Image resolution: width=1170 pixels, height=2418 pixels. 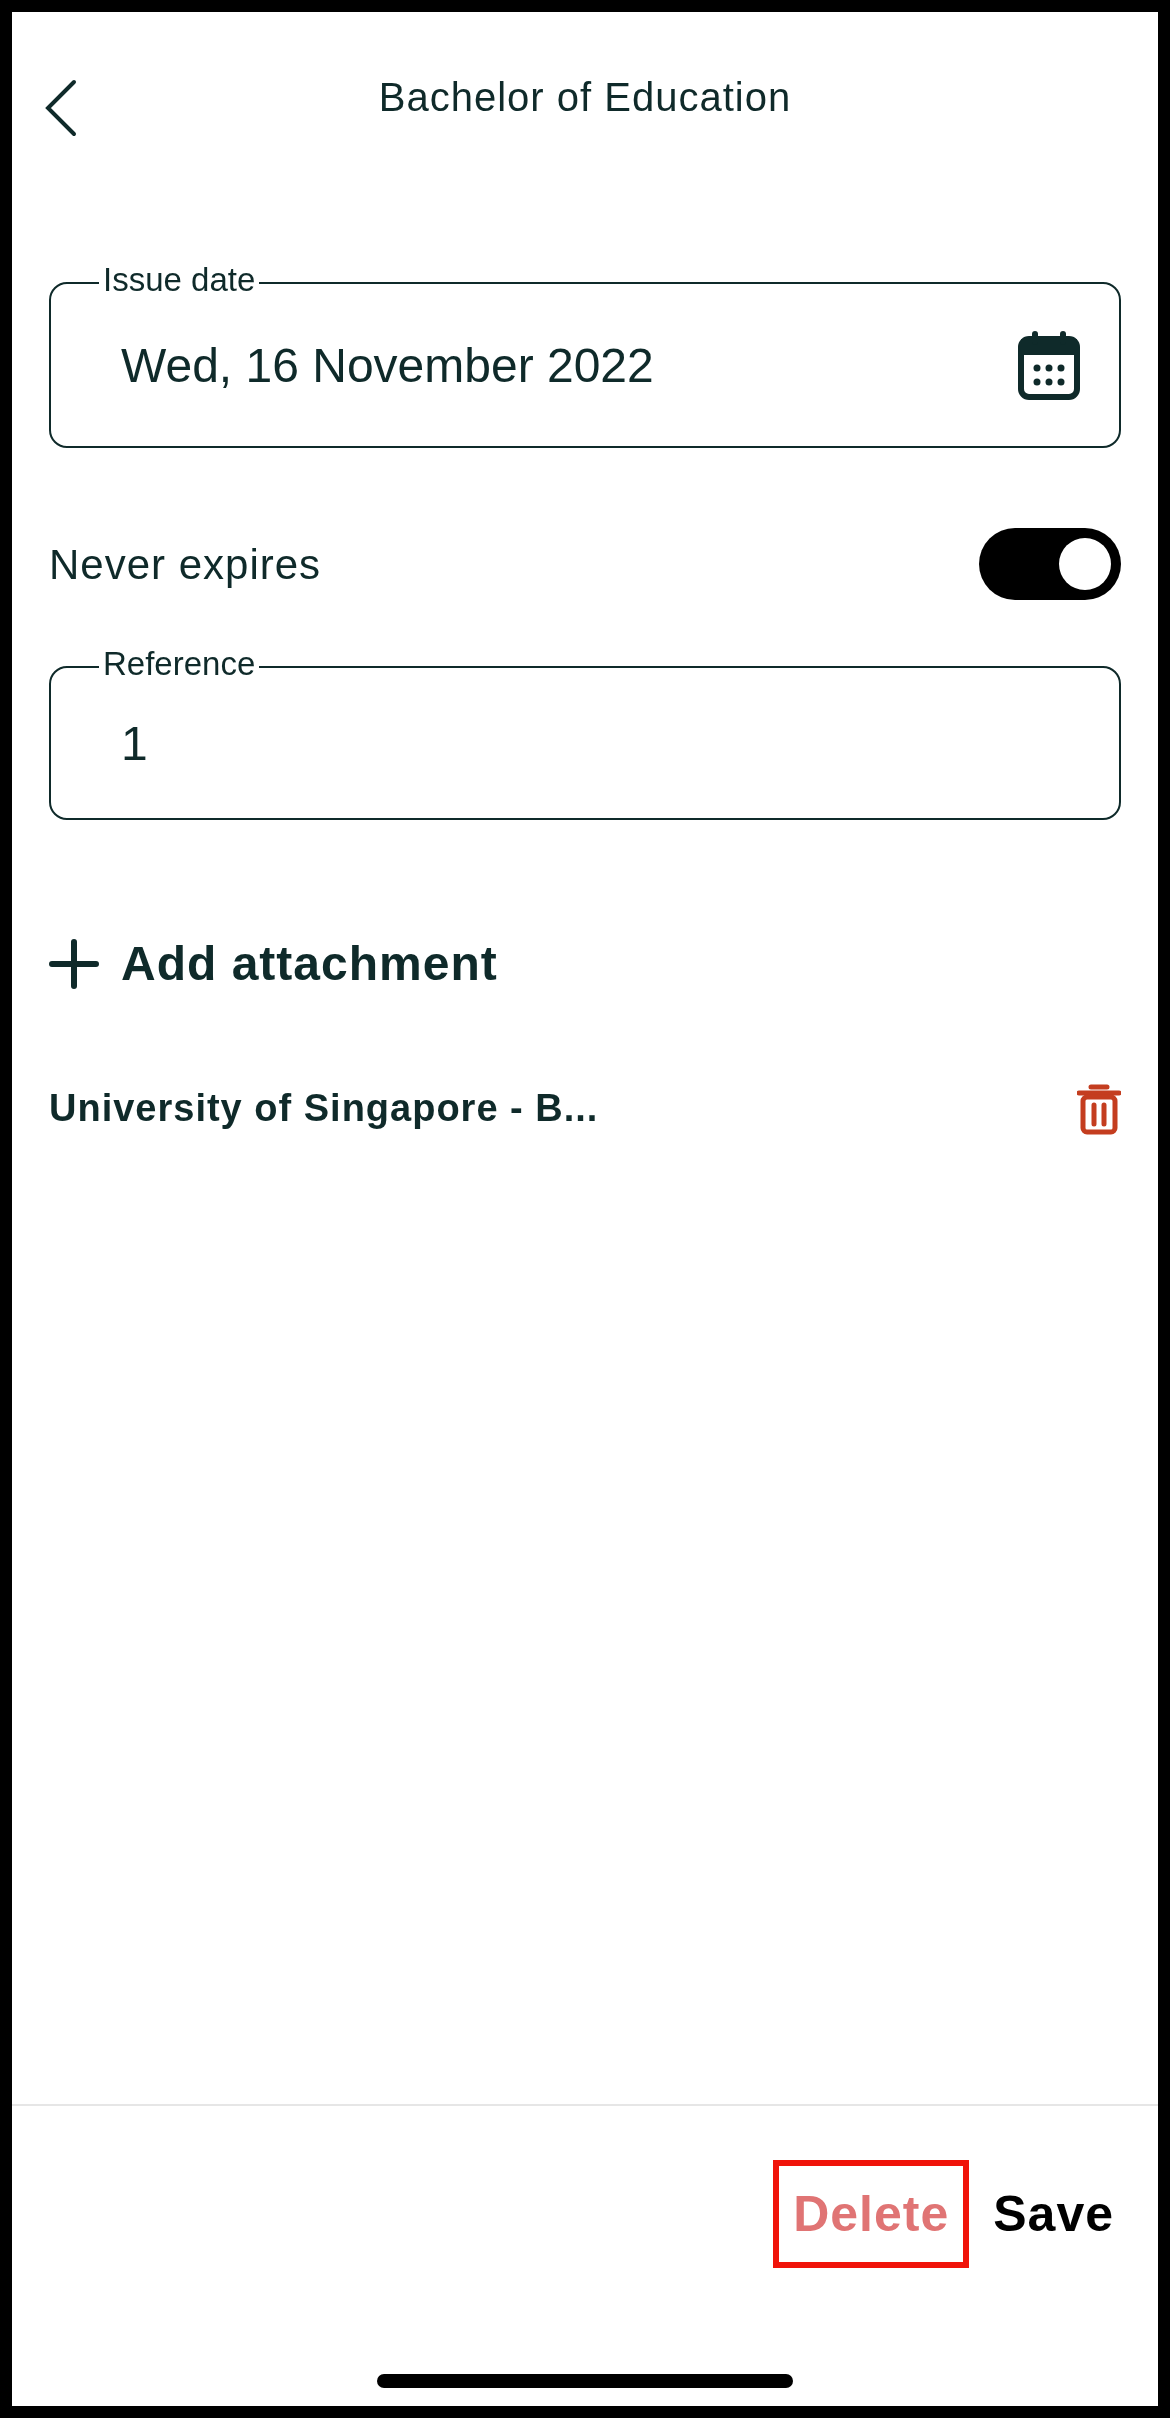 What do you see at coordinates (273, 964) in the screenshot?
I see `add-attachment-button: Add attachment` at bounding box center [273, 964].